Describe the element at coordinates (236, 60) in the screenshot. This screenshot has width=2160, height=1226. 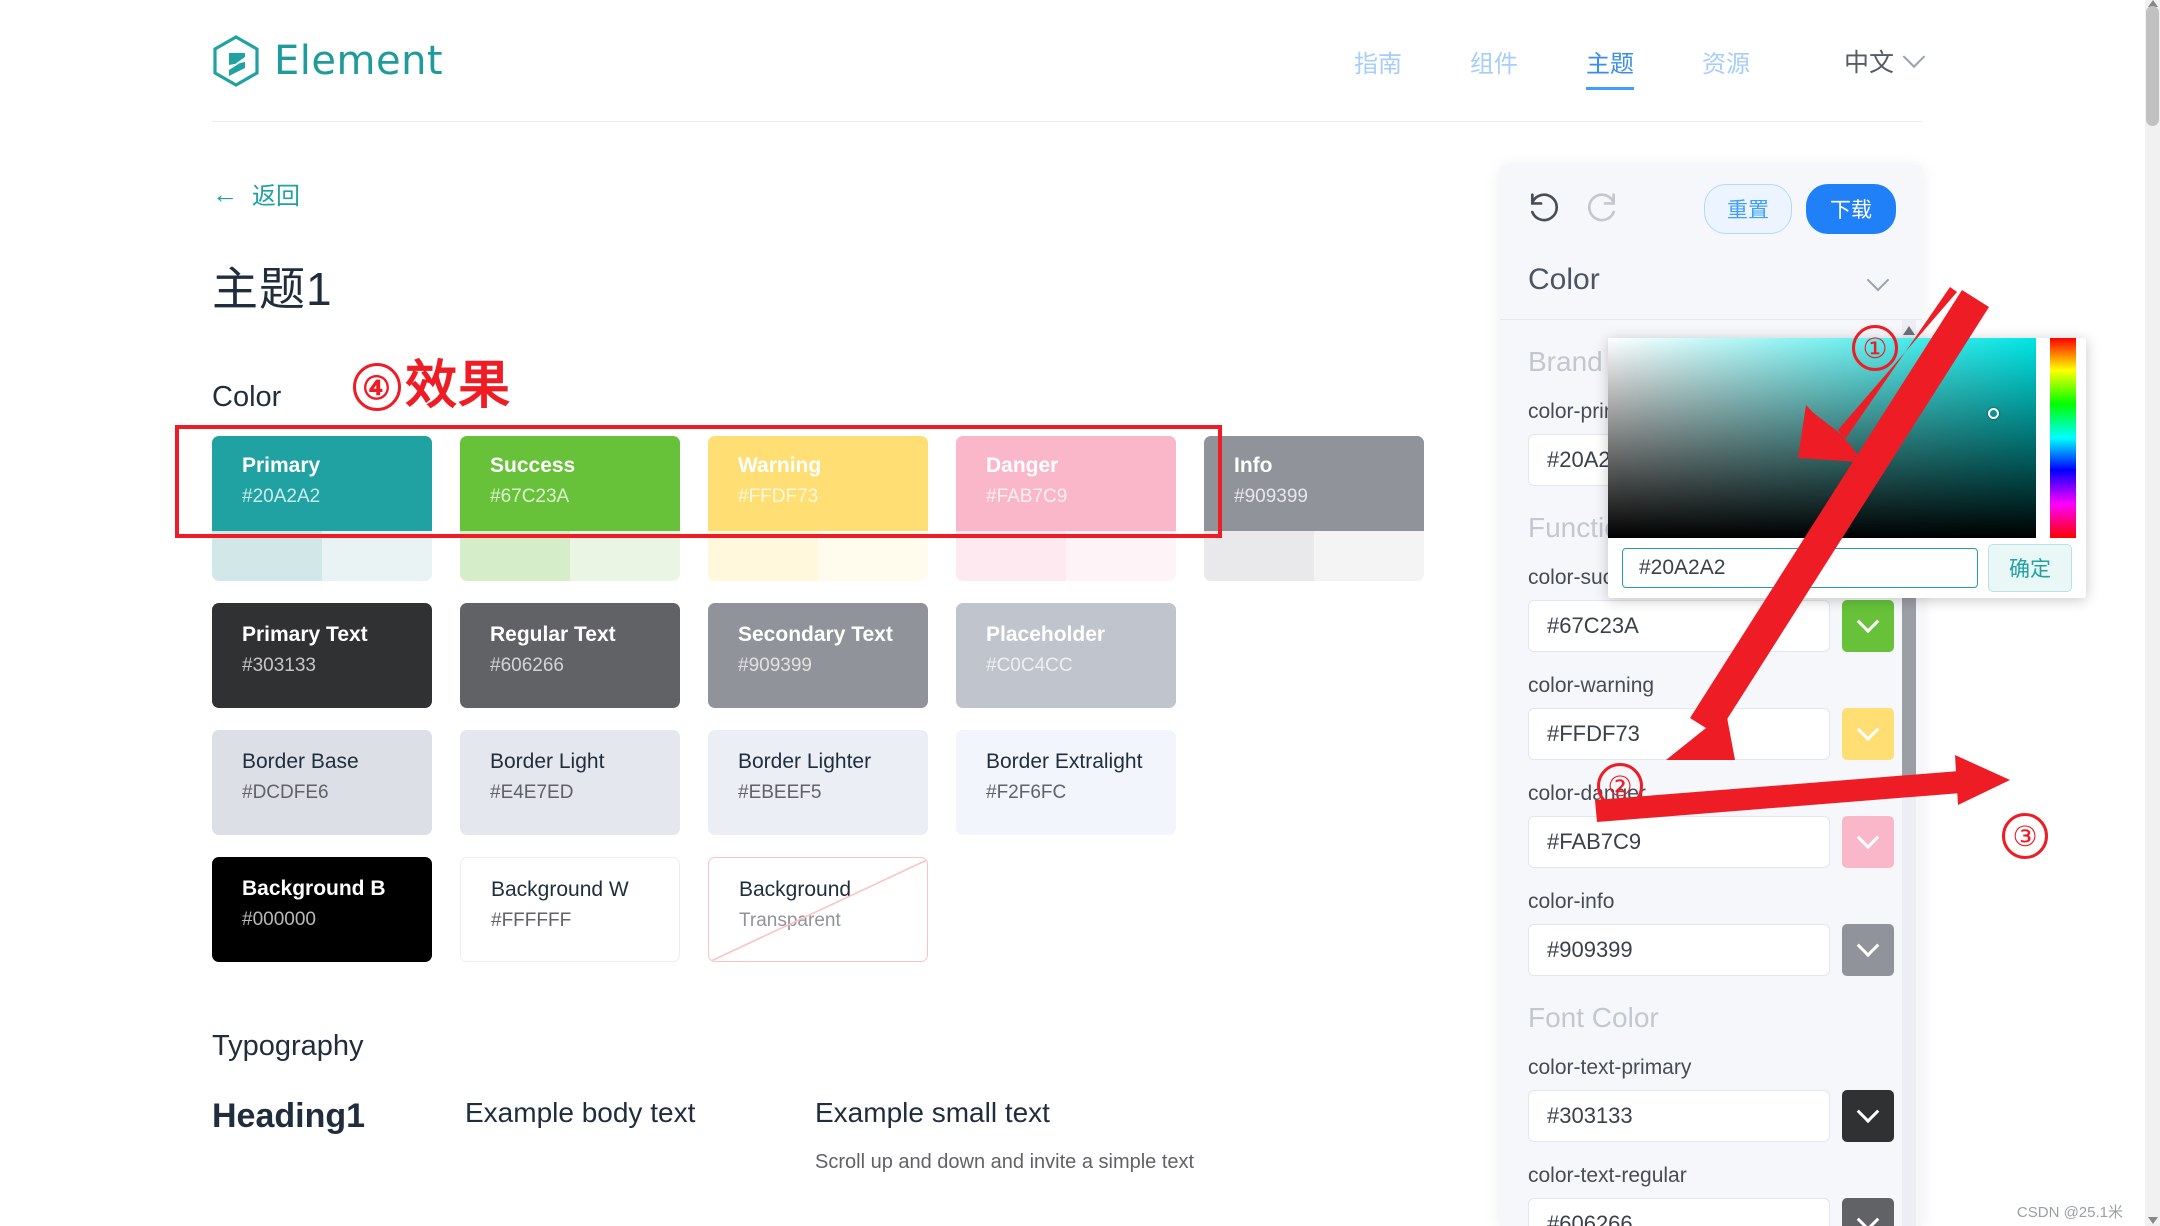
I see `element-hexagon-icon` at that location.